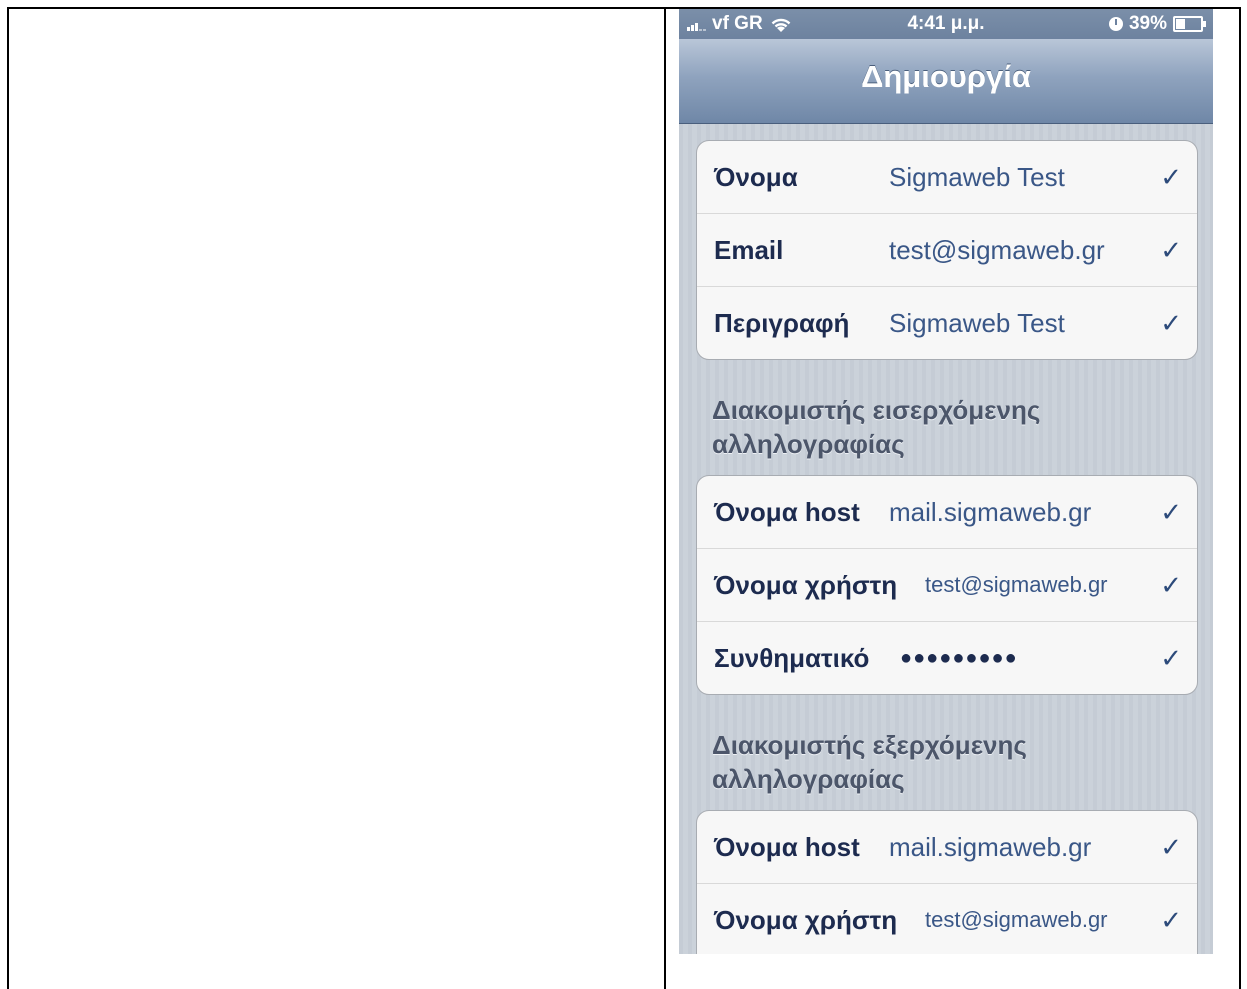 This screenshot has width=1247, height=989. I want to click on incoming-username-row: Όνομα χρήστη test@sigmaweb.gr ✓, so click(947, 585).